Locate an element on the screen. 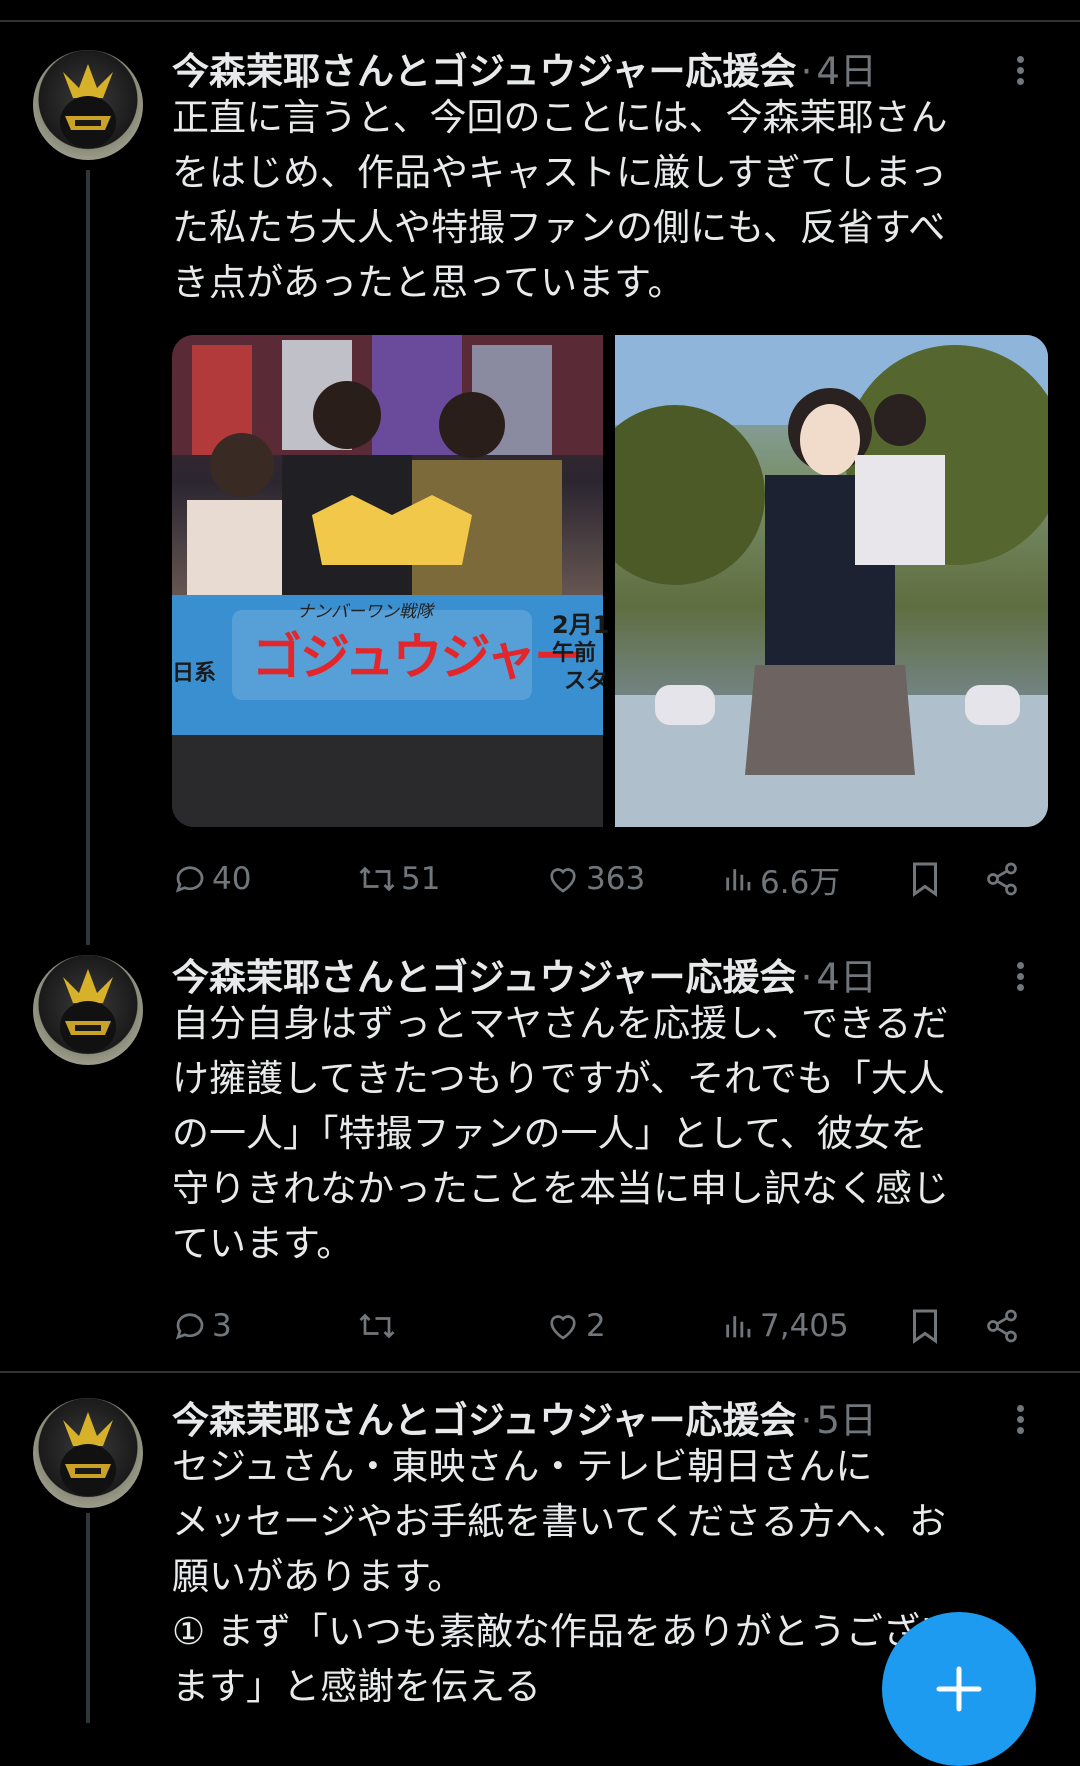 This screenshot has width=1080, height=1766. plus-icon is located at coordinates (959, 1689).